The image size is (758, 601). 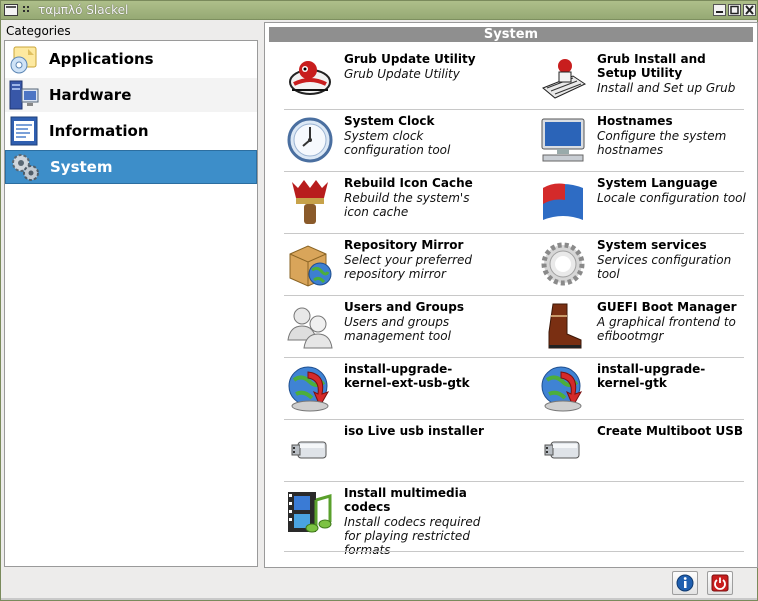 I want to click on about-button, so click(x=685, y=583).